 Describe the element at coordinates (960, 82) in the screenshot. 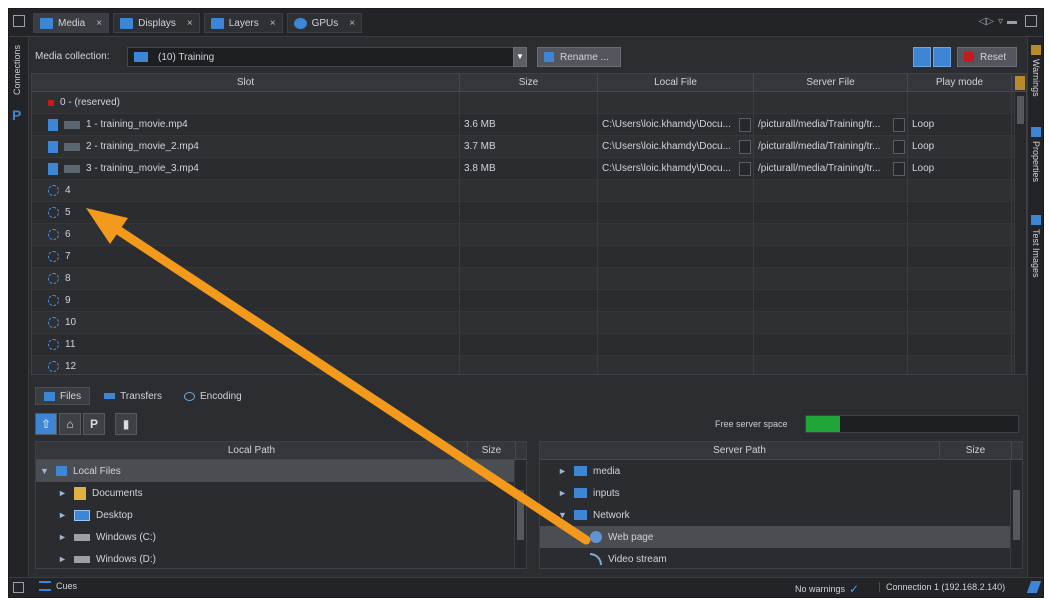

I see `column-play-mode: Play mode` at that location.